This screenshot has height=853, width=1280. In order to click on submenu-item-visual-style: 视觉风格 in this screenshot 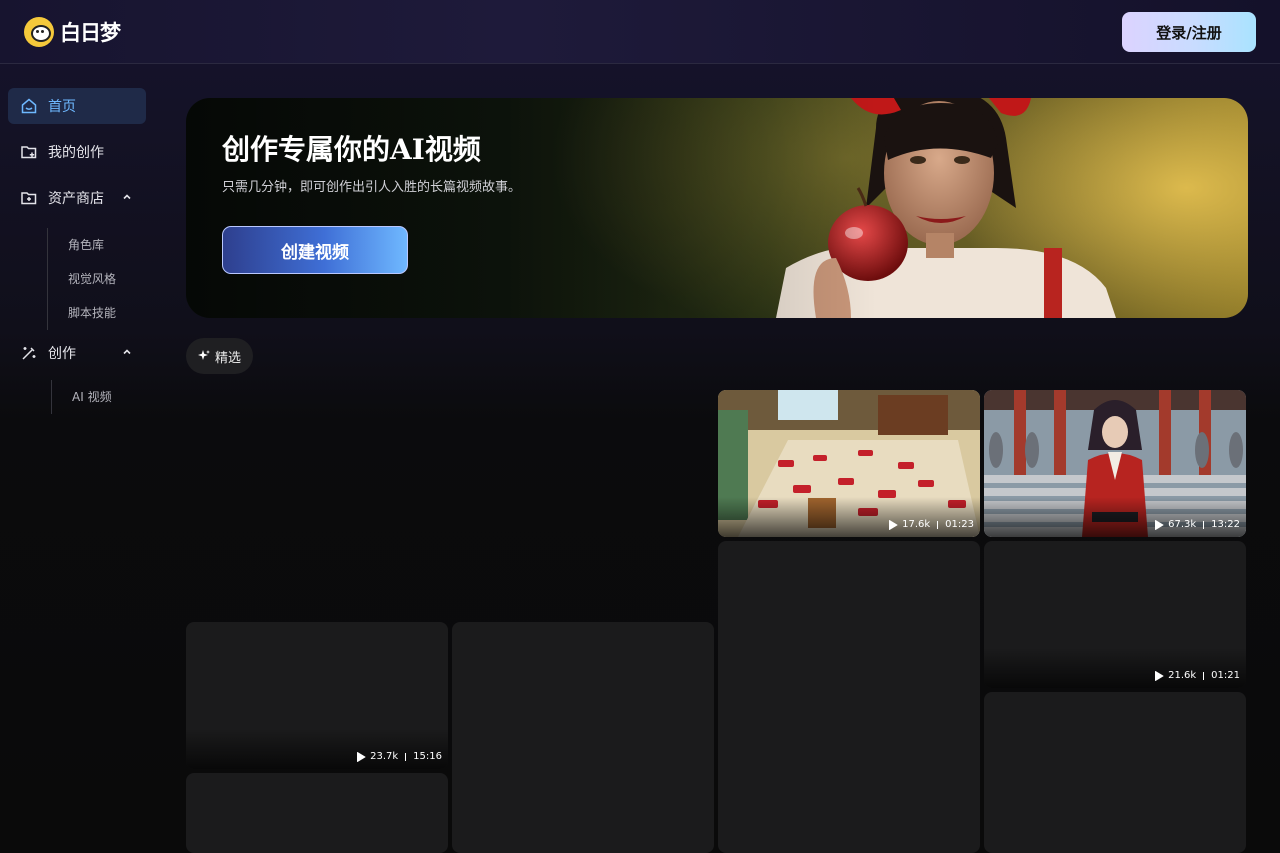, I will do `click(82, 279)`.